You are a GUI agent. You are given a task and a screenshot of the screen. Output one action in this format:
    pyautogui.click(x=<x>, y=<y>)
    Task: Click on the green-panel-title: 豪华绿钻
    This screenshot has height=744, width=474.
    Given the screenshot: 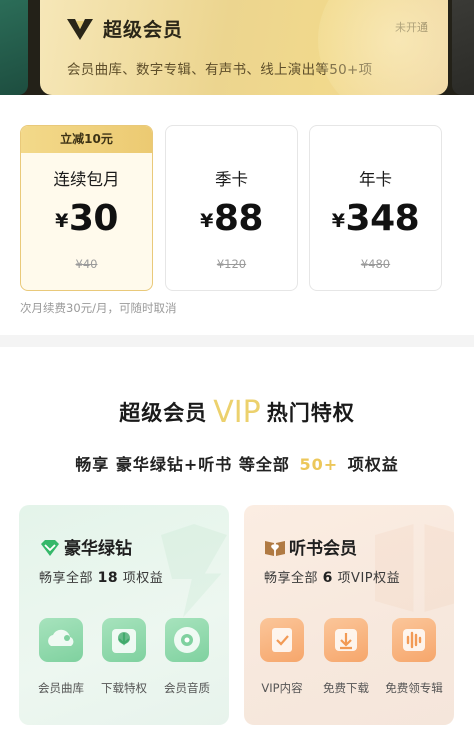 What is the action you would take?
    pyautogui.click(x=85, y=546)
    